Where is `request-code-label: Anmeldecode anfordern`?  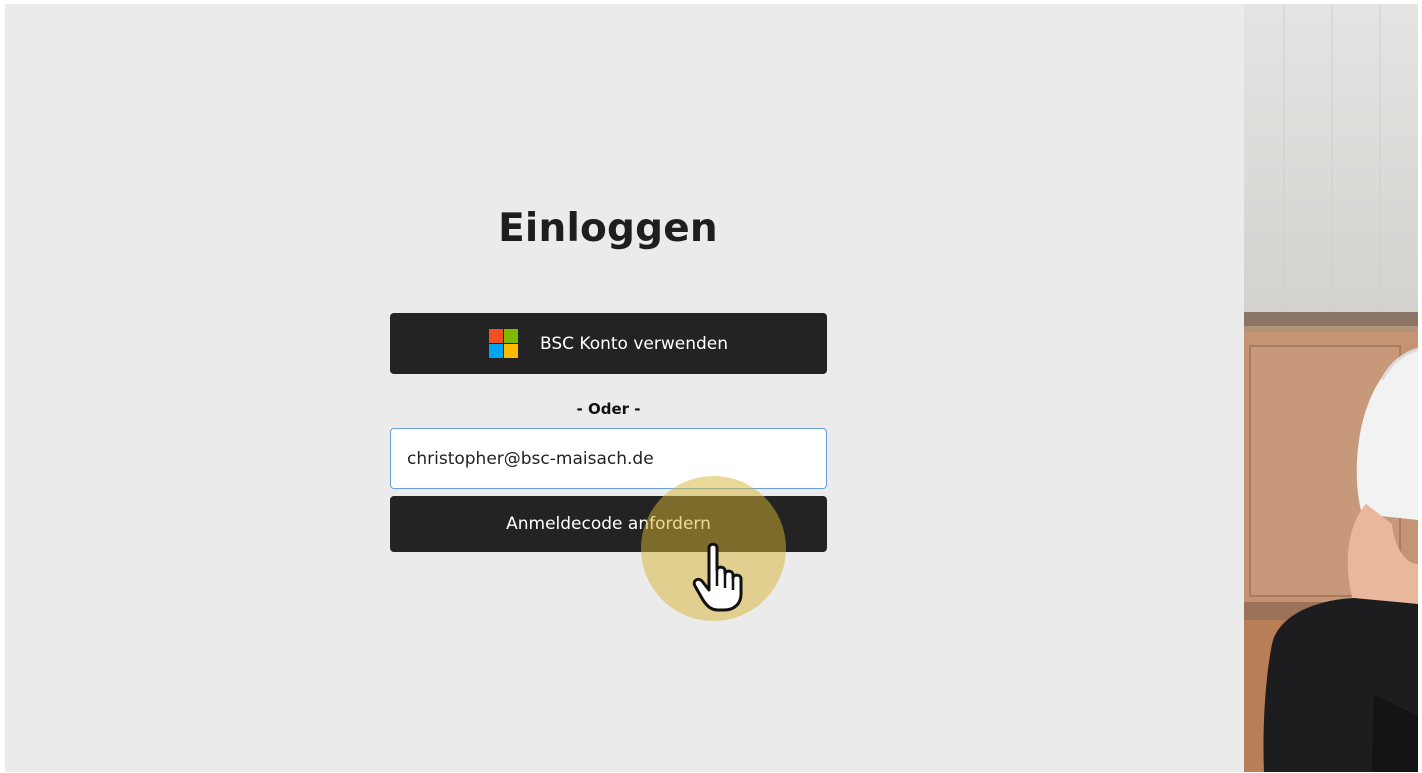
request-code-label: Anmeldecode anfordern is located at coordinates (608, 524).